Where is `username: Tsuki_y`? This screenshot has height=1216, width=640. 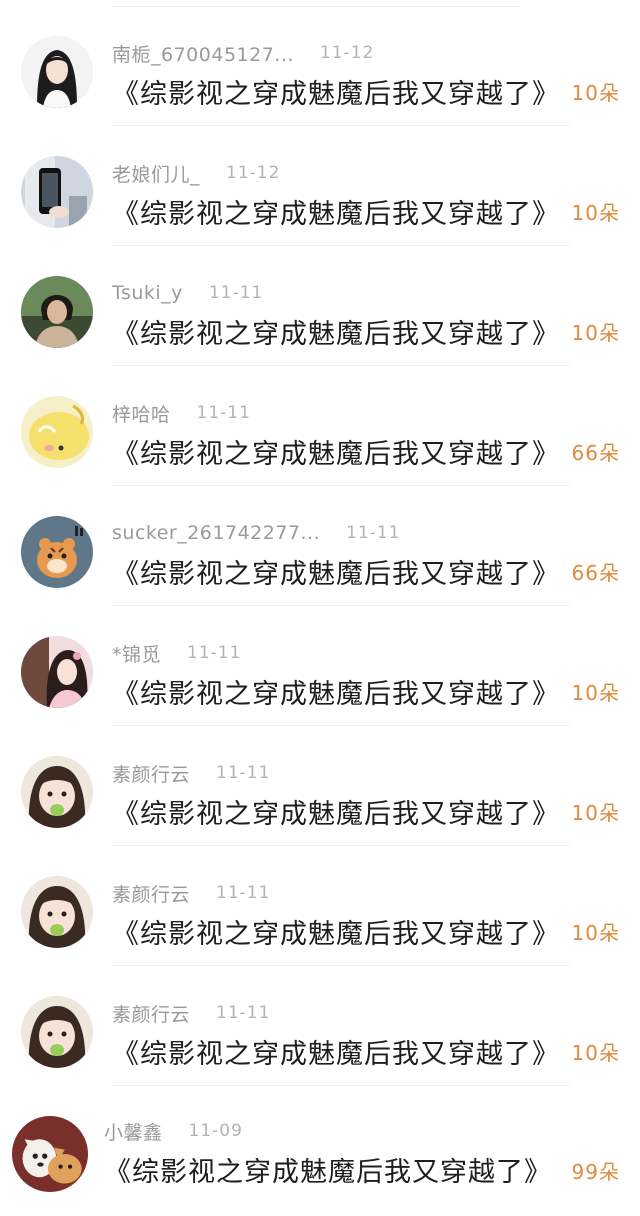 username: Tsuki_y is located at coordinates (147, 293).